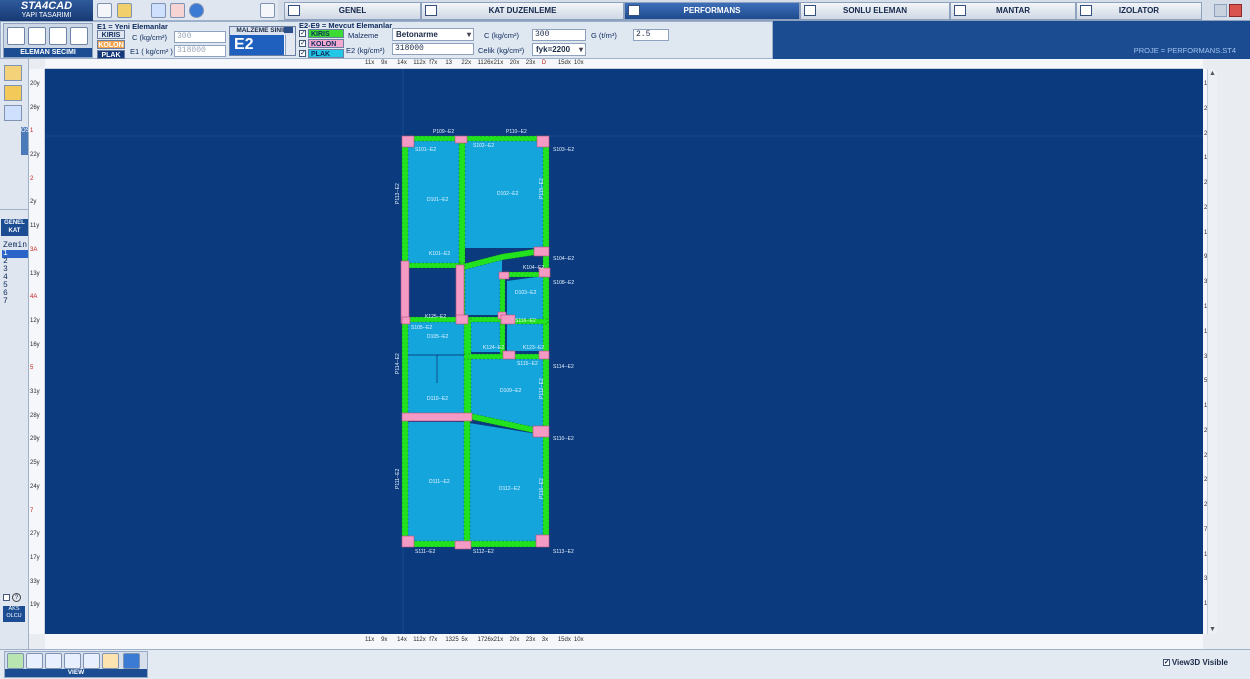 The width and height of the screenshot is (1250, 679). What do you see at coordinates (35, 273) in the screenshot?
I see `ruler-label: 13y` at bounding box center [35, 273].